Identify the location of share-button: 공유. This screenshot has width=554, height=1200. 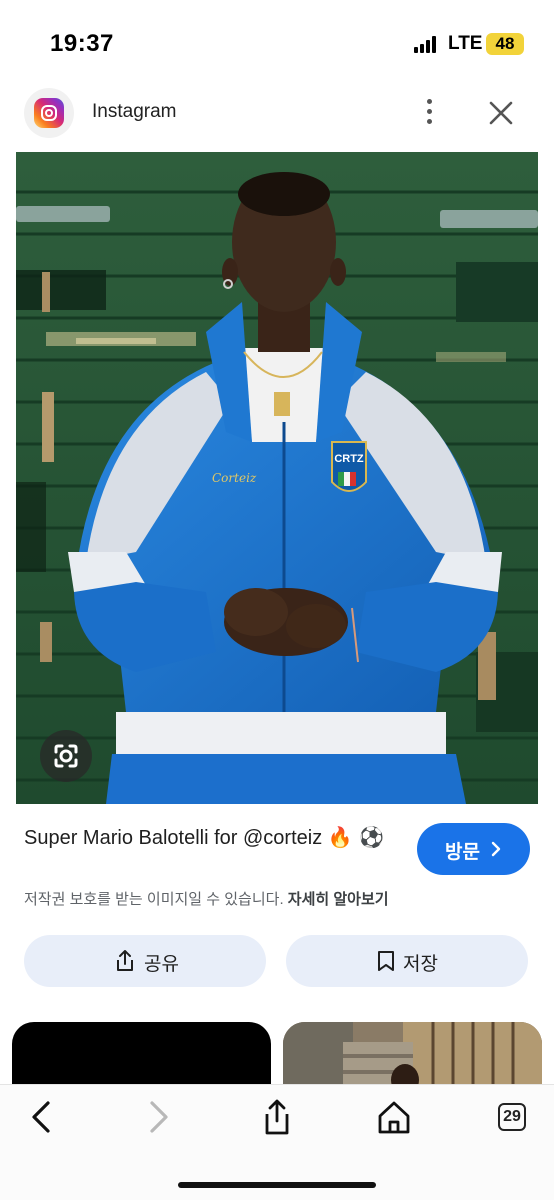
(145, 961).